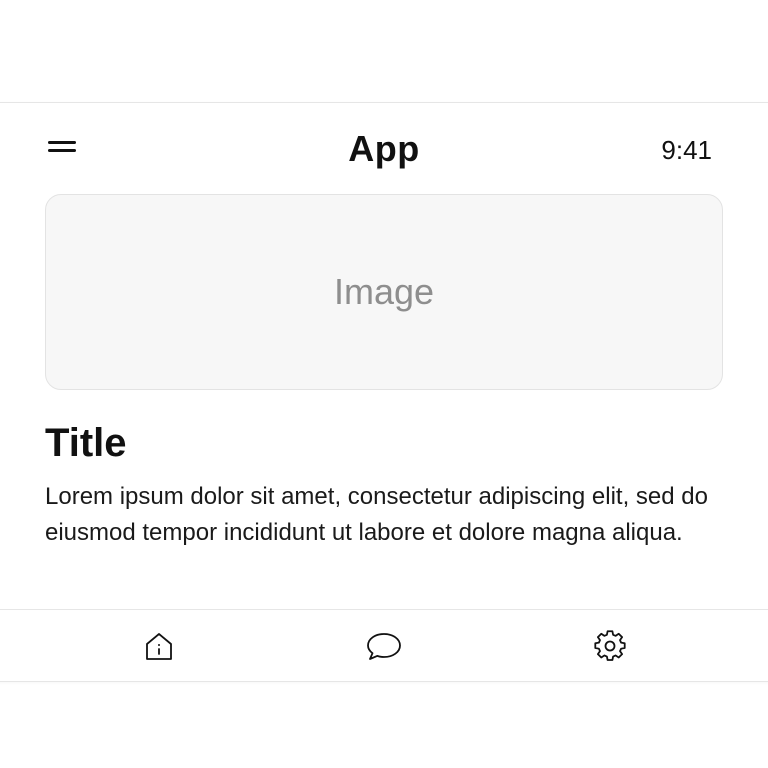 Image resolution: width=768 pixels, height=768 pixels. I want to click on app-title: App, so click(384, 148).